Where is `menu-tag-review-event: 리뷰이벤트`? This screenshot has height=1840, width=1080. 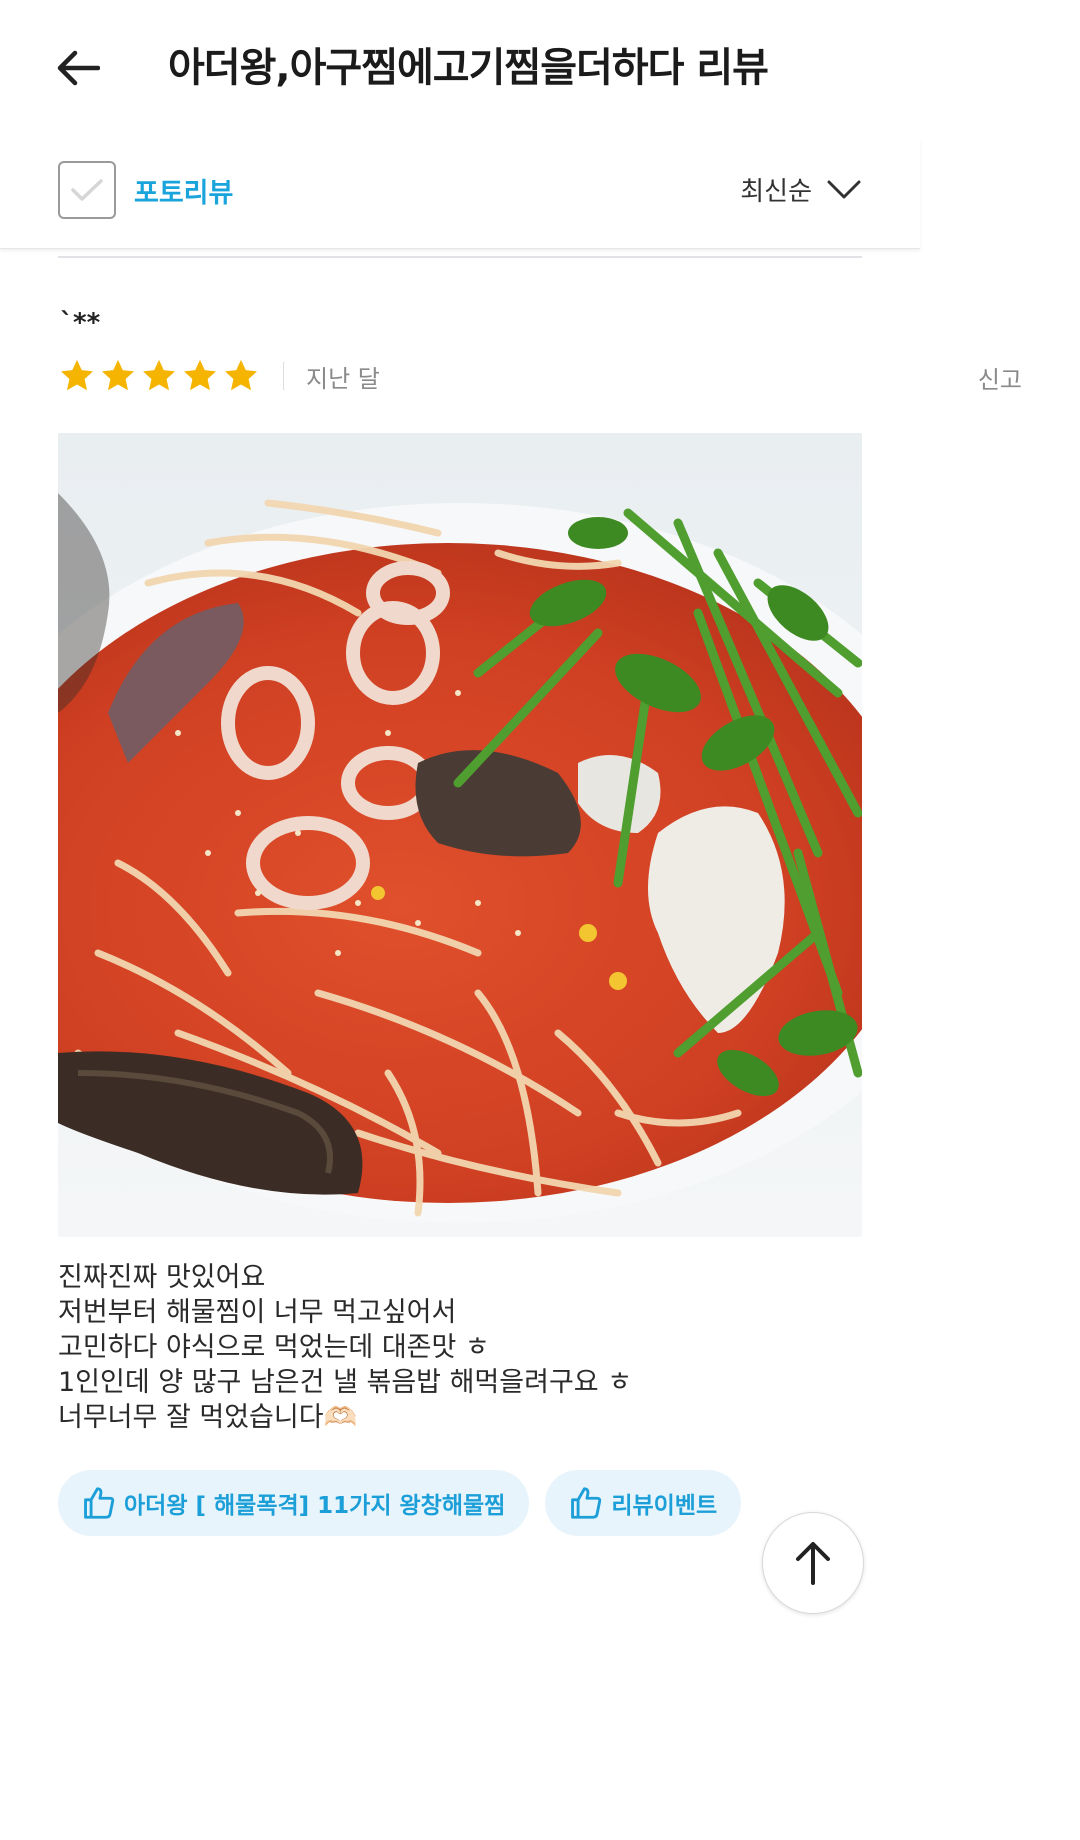 menu-tag-review-event: 리뷰이벤트 is located at coordinates (643, 1503).